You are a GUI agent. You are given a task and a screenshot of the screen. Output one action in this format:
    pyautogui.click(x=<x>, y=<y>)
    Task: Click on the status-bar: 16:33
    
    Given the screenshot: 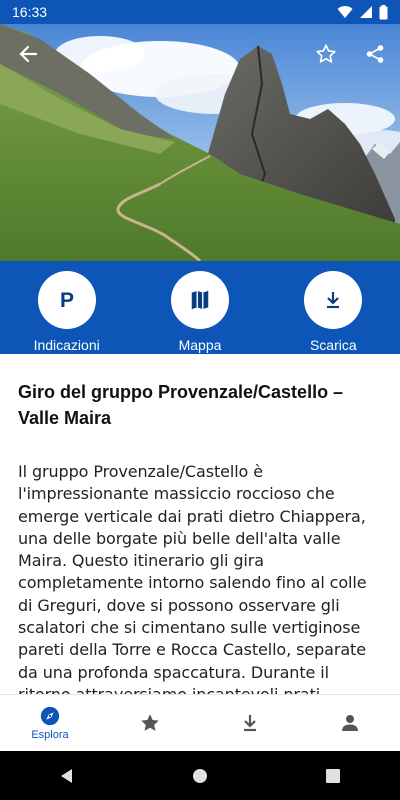 What is the action you would take?
    pyautogui.click(x=200, y=12)
    